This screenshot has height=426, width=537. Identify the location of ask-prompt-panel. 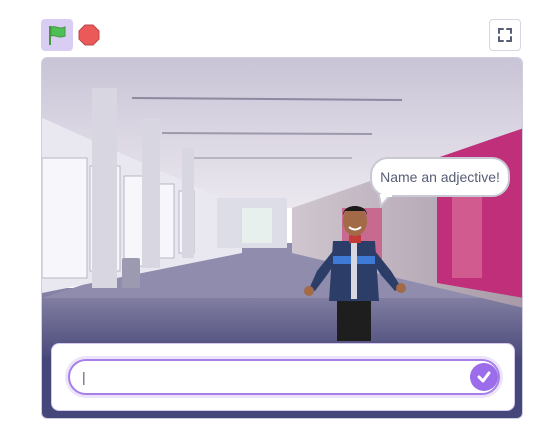
(283, 377).